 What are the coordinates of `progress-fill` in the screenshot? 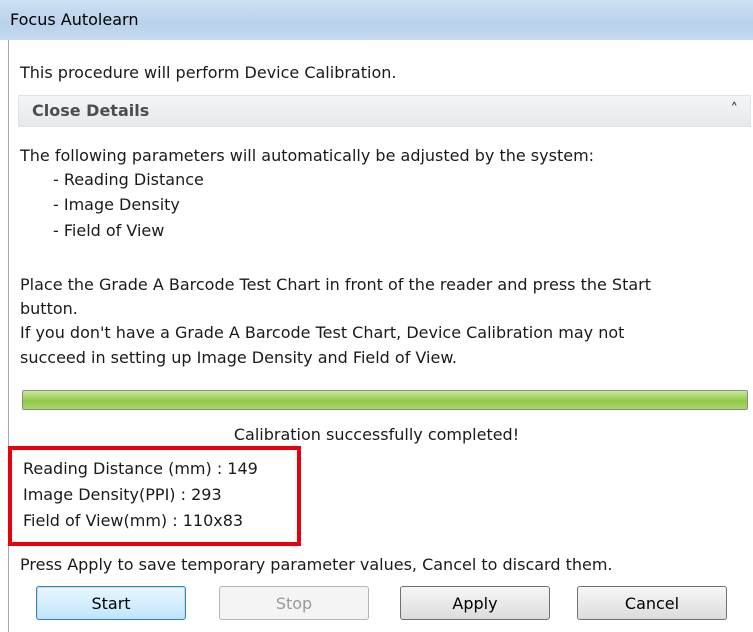 It's located at (385, 400).